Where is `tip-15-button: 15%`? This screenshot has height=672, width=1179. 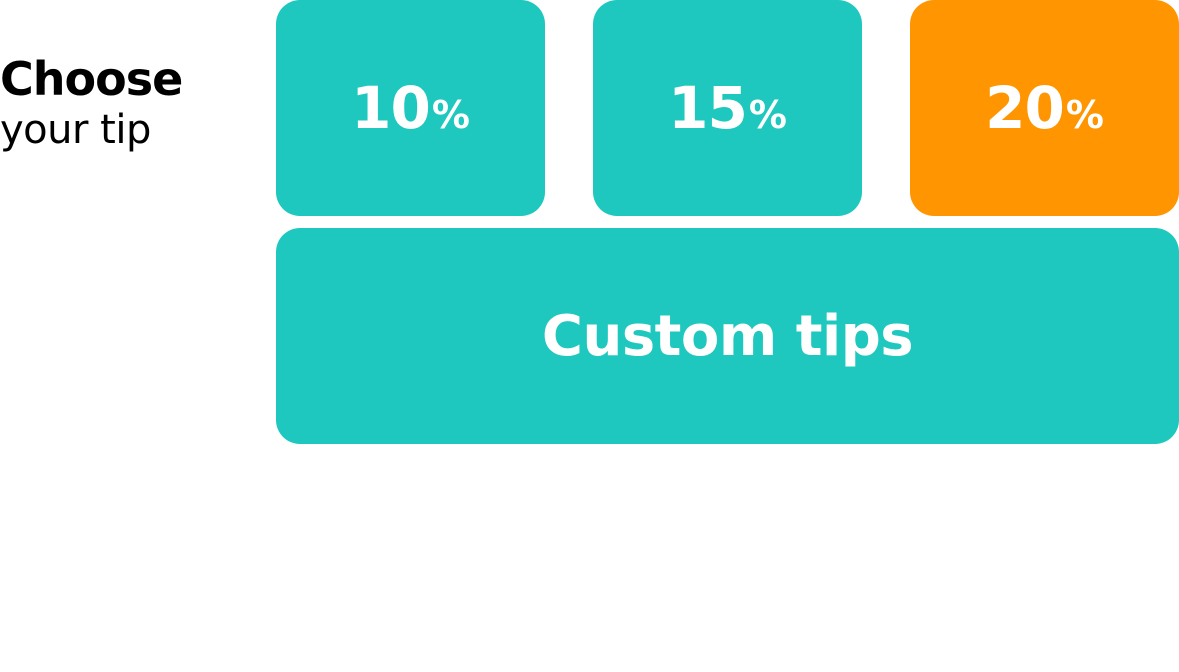 tip-15-button: 15% is located at coordinates (727, 108).